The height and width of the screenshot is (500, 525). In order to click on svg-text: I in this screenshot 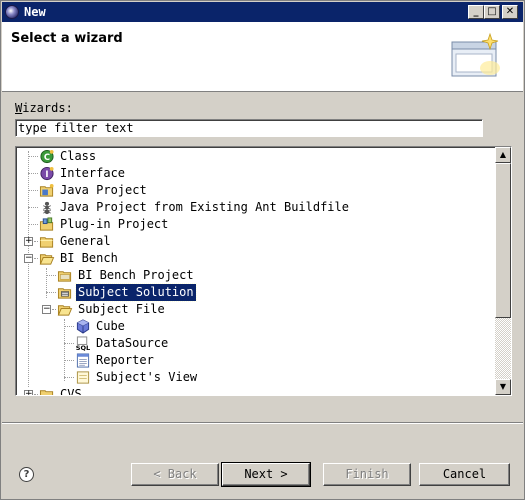, I will do `click(46, 174)`.